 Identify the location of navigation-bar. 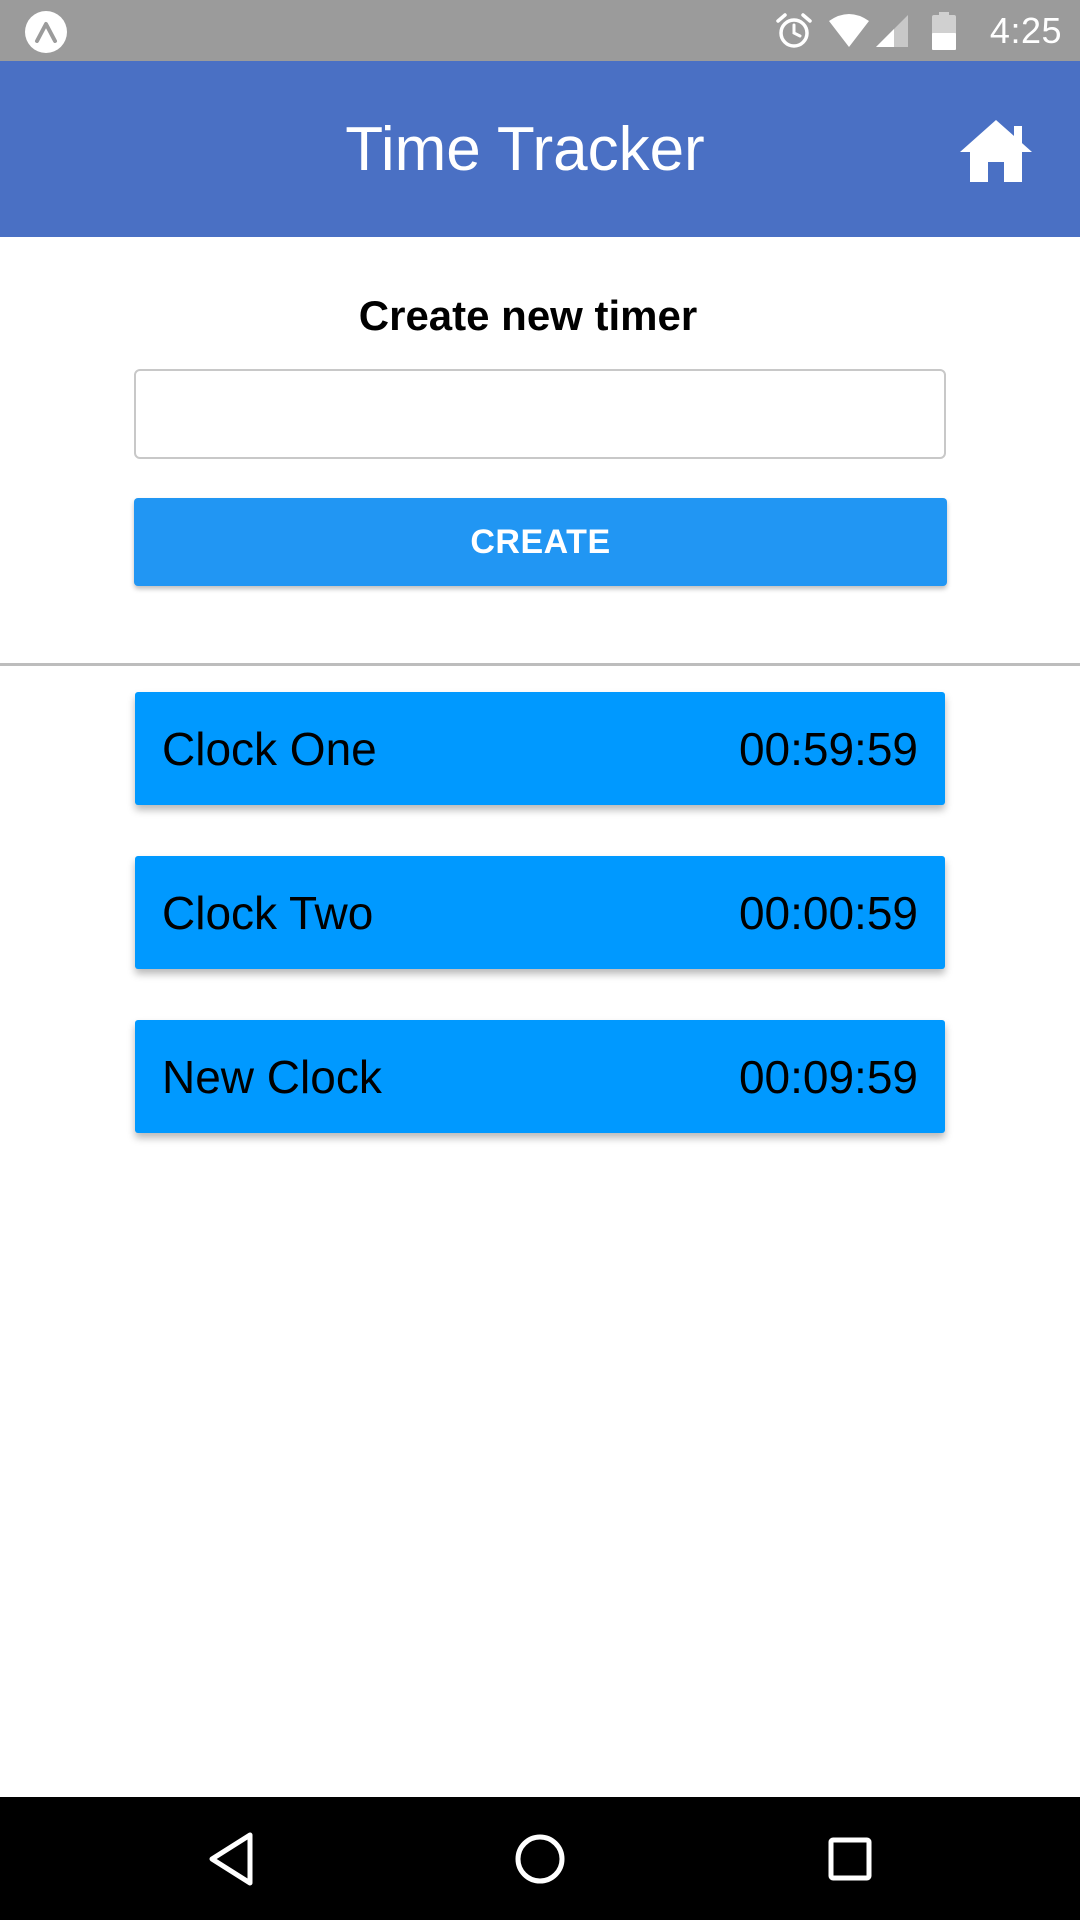
(540, 1858).